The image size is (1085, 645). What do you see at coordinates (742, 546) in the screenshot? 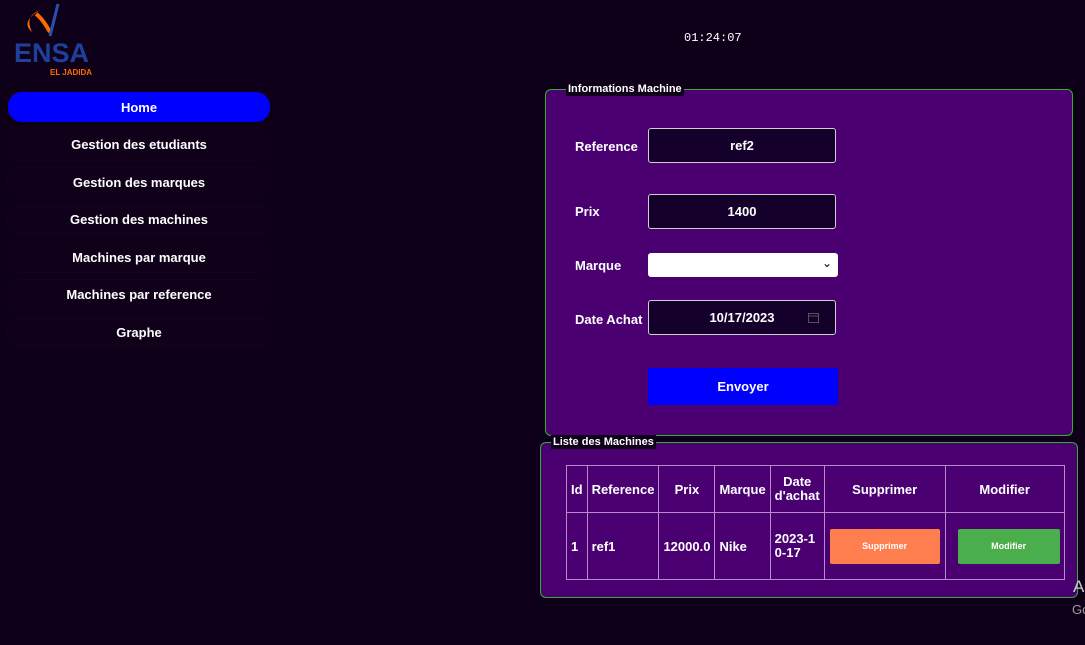
I see `cell-marque: Nike` at bounding box center [742, 546].